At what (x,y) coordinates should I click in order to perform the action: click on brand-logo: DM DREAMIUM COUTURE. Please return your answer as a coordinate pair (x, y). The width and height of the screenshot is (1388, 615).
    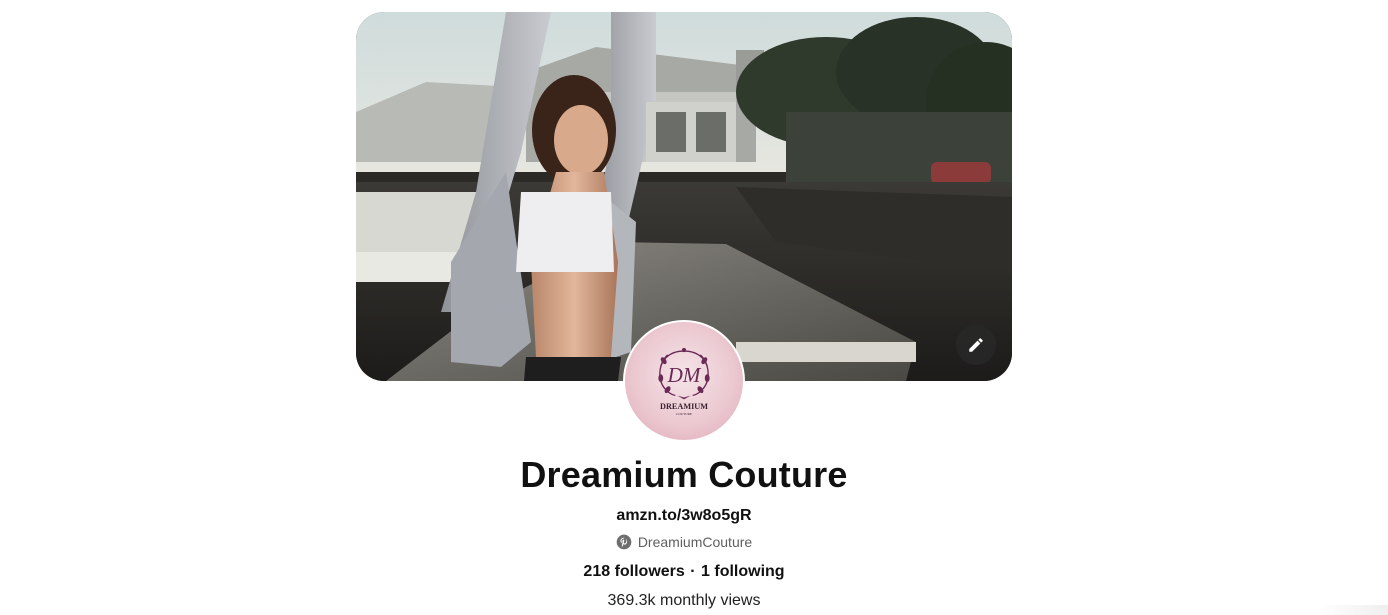
    Looking at the image, I should click on (684, 381).